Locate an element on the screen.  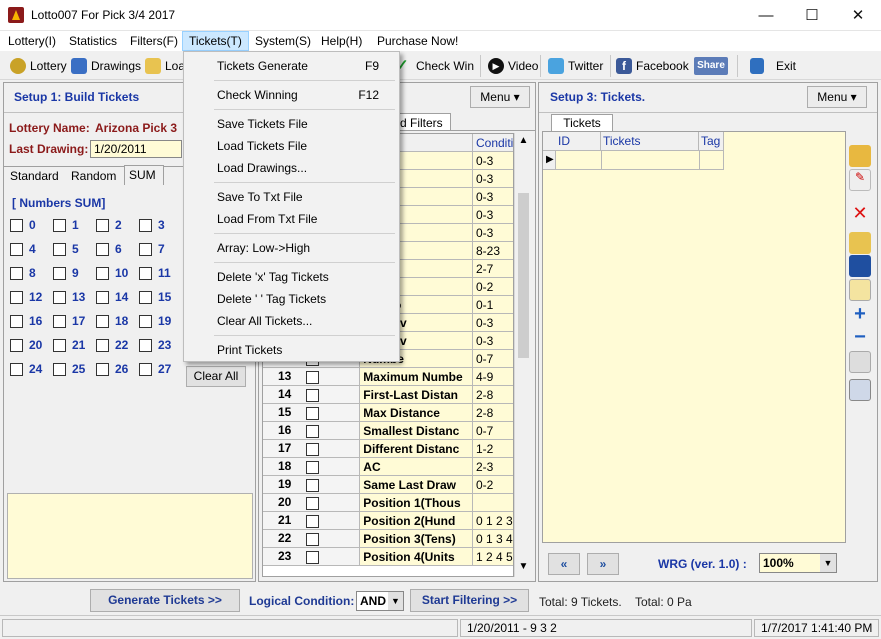
sum-number-checkbox: 20 is located at coordinates (31, 350).